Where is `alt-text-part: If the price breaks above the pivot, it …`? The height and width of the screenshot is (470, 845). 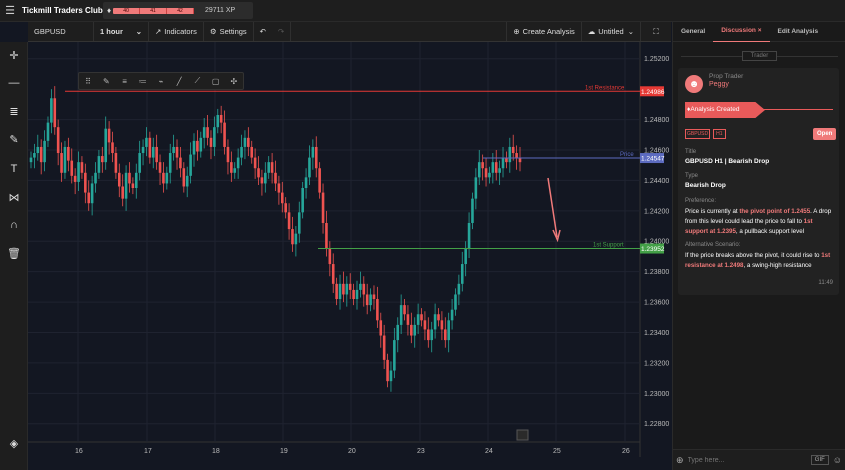
alt-text-part: If the price breaks above the pivot, it … is located at coordinates (753, 255).